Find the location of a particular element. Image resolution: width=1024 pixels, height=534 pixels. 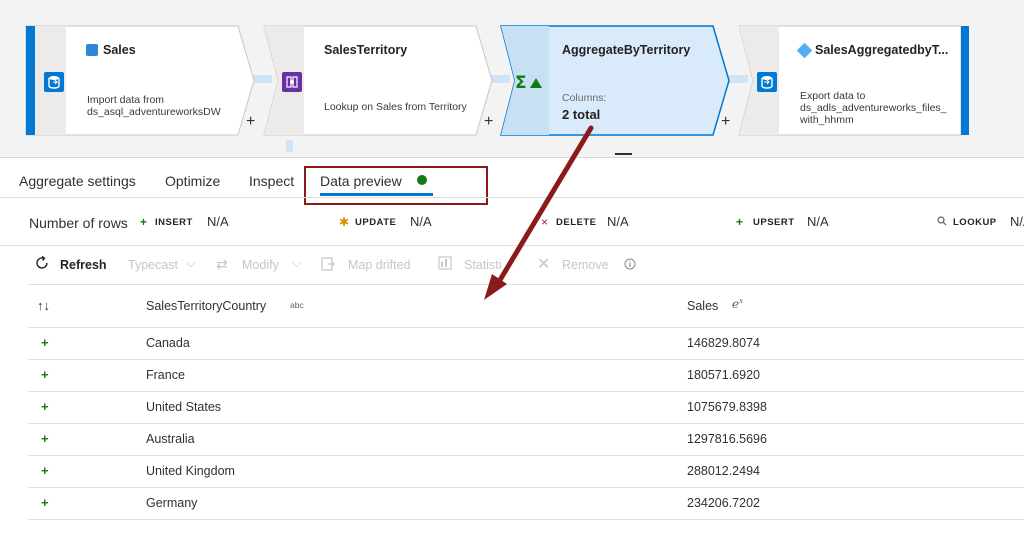

tab-inspect: Inspect is located at coordinates (271, 181).